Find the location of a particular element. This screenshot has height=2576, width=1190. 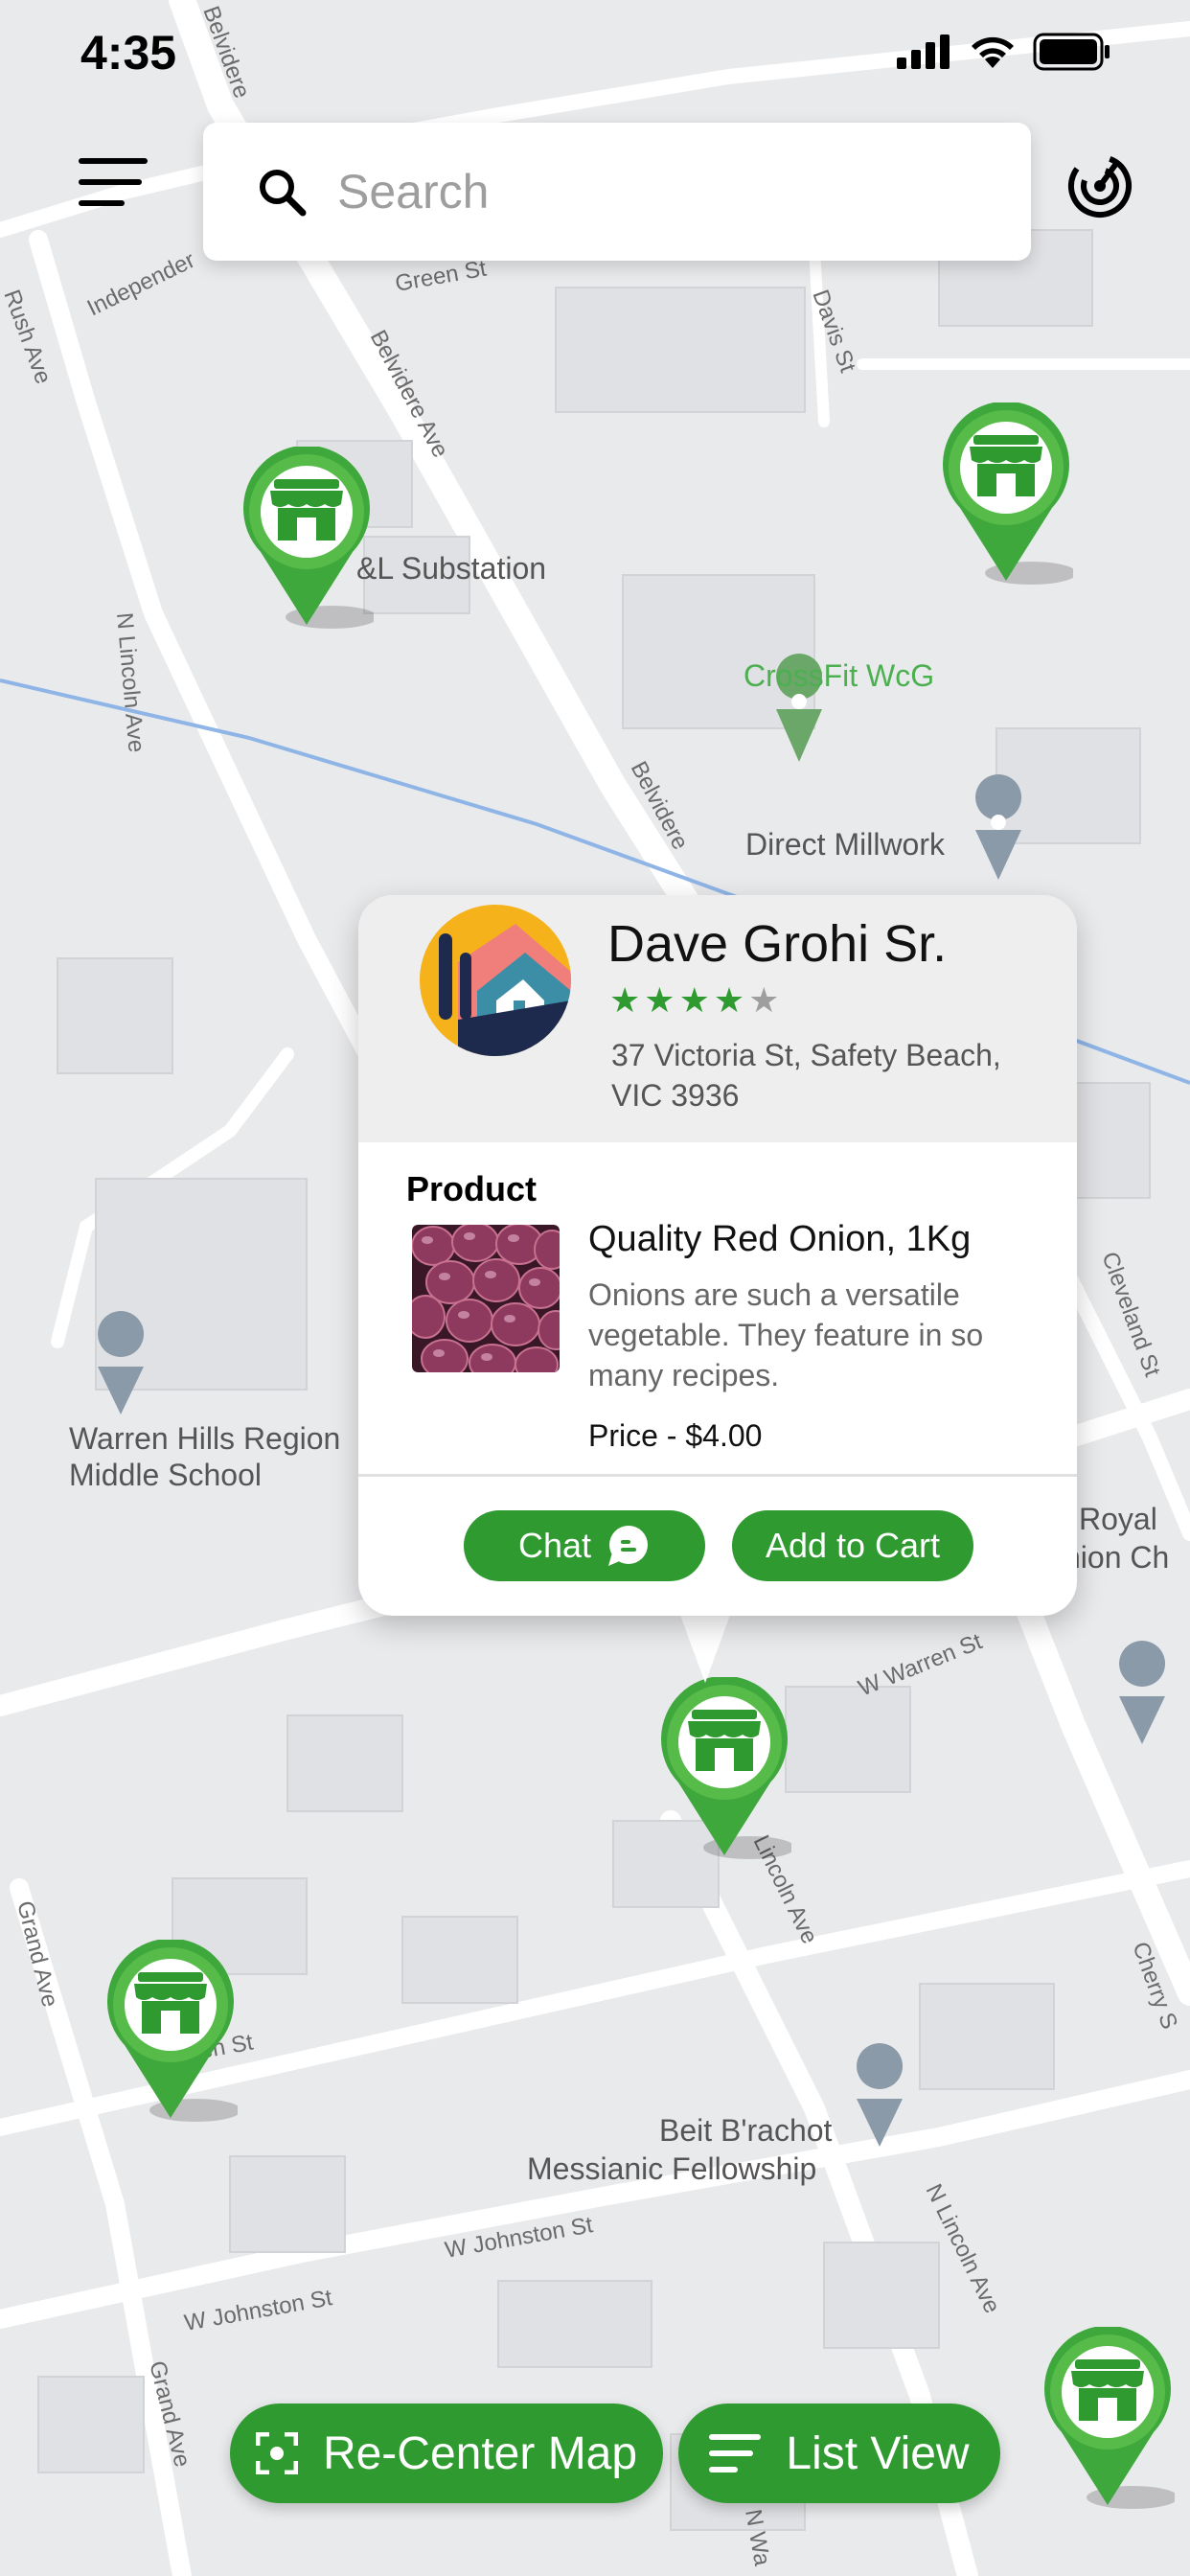

recenter-map-button: Re-Center Map is located at coordinates (447, 2453).